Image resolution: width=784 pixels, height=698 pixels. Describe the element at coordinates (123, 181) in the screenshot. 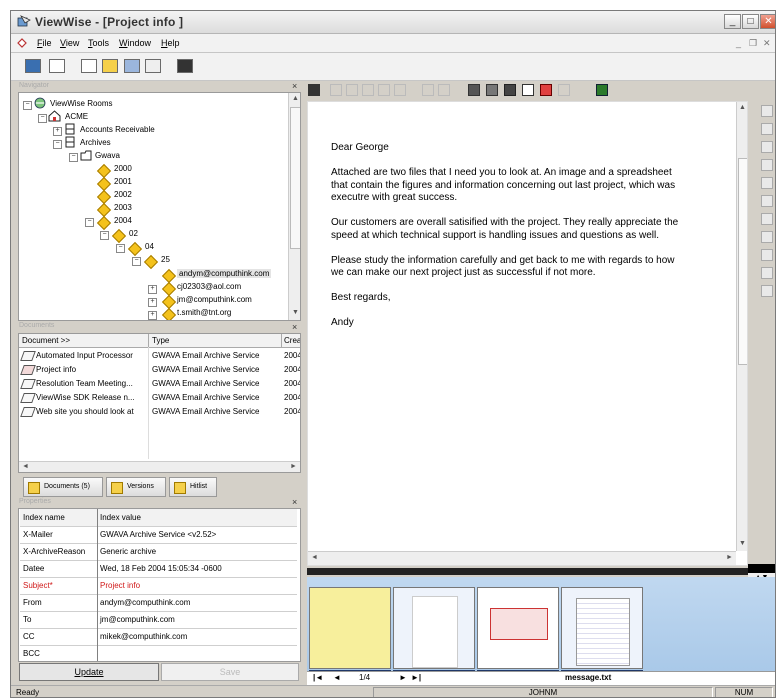

I see `tree-node-2001: 2001` at that location.